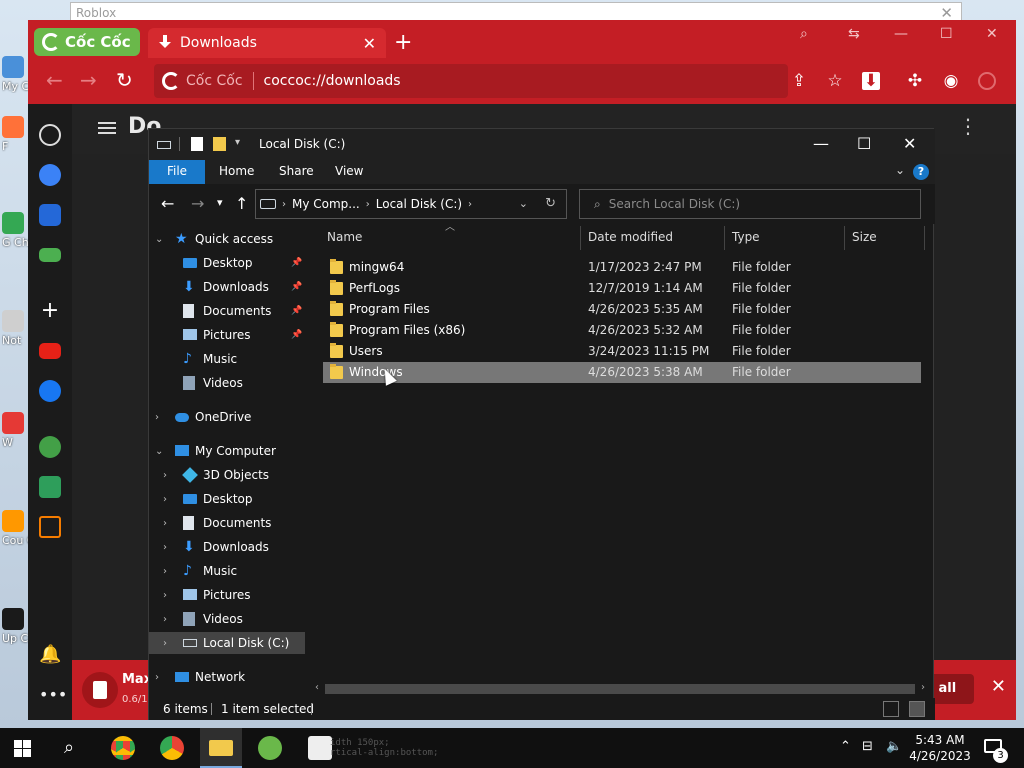  I want to click on up-button: ↑, so click(241, 203).